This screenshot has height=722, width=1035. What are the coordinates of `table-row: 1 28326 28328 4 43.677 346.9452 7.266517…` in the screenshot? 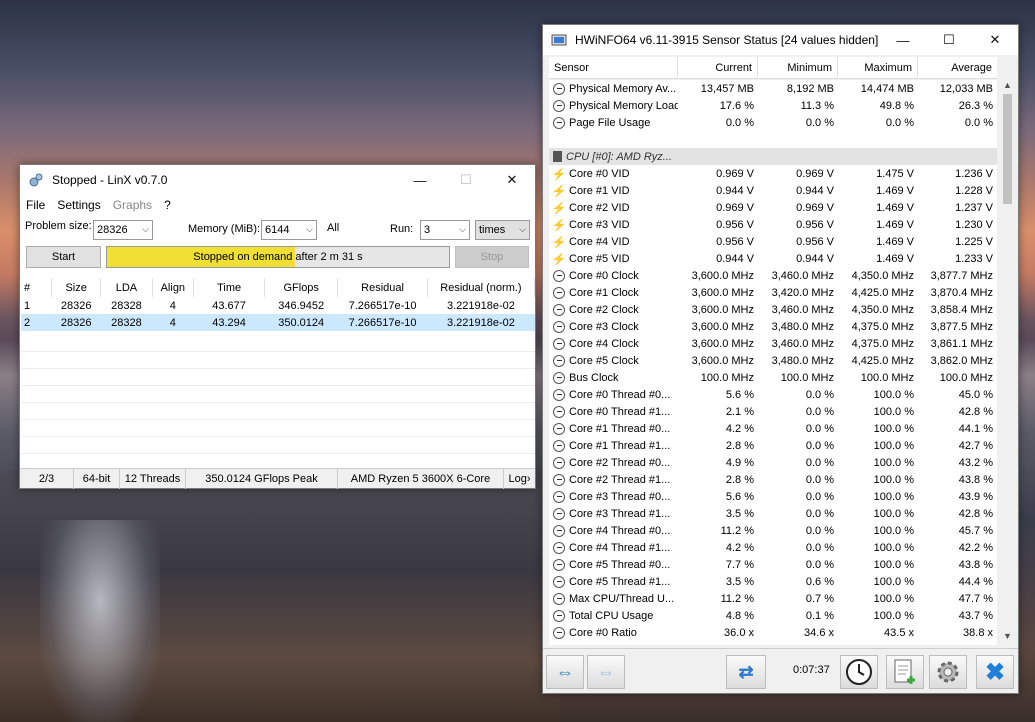 It's located at (278, 305).